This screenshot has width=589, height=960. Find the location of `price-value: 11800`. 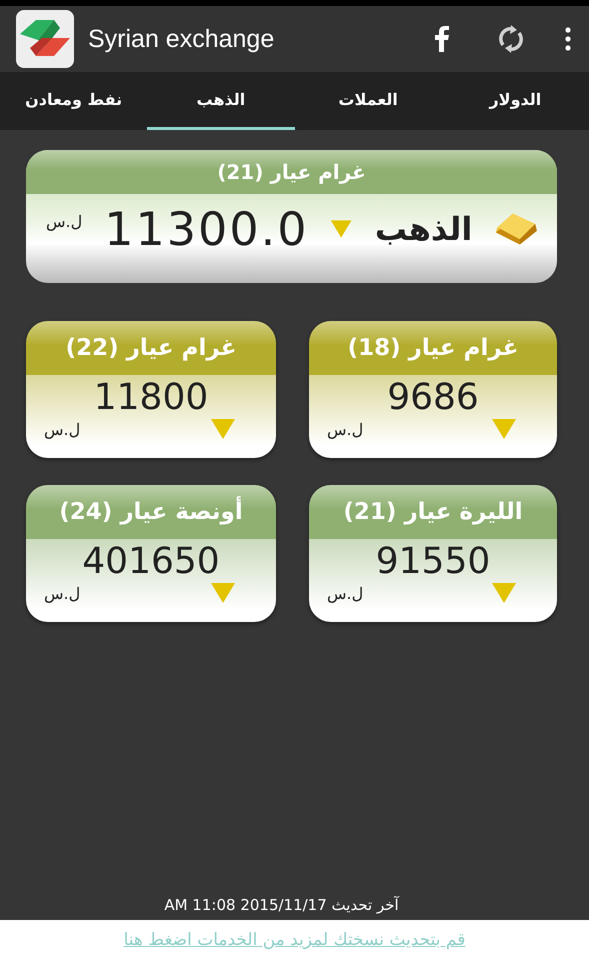

price-value: 11800 is located at coordinates (151, 397).